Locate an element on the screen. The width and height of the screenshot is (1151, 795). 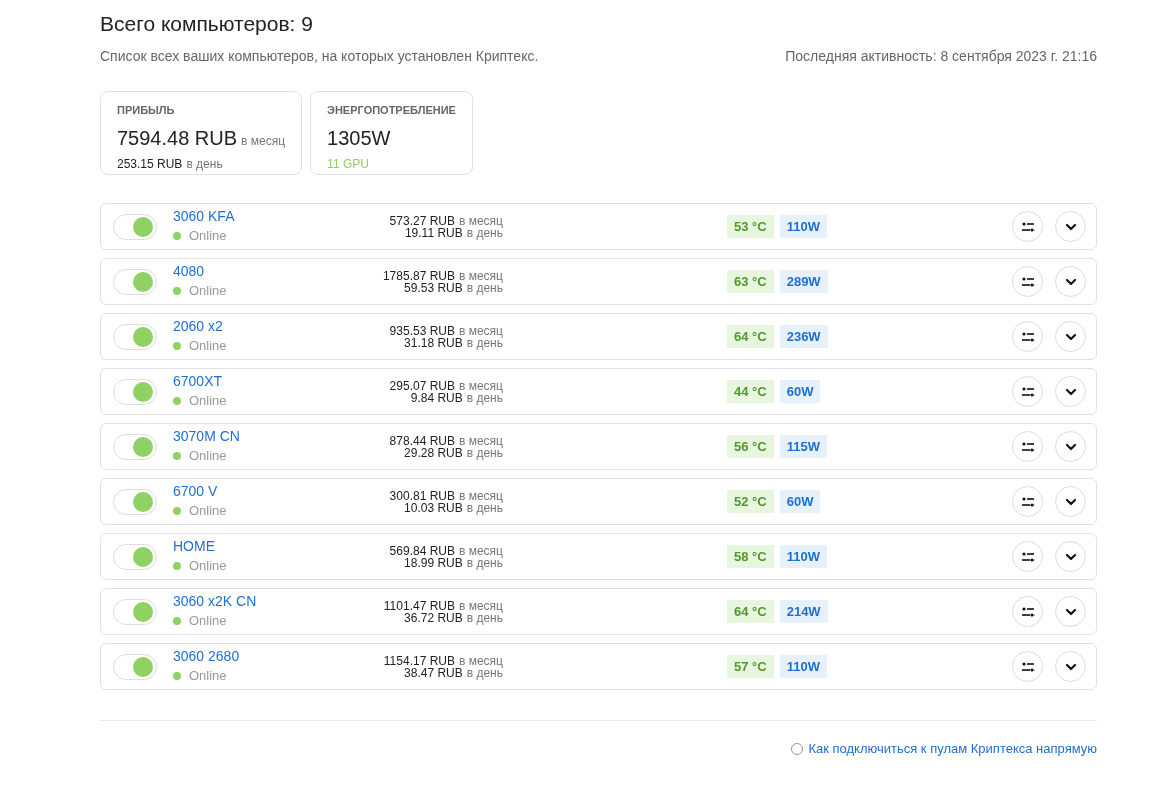
help-link: Как подключиться к пулам Криптекса напрямую is located at coordinates (952, 749).